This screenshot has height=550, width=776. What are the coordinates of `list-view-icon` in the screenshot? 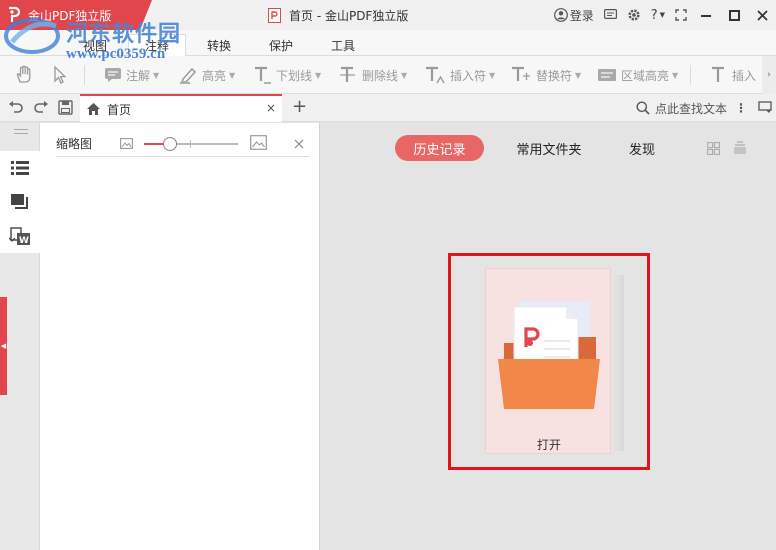 It's located at (740, 148).